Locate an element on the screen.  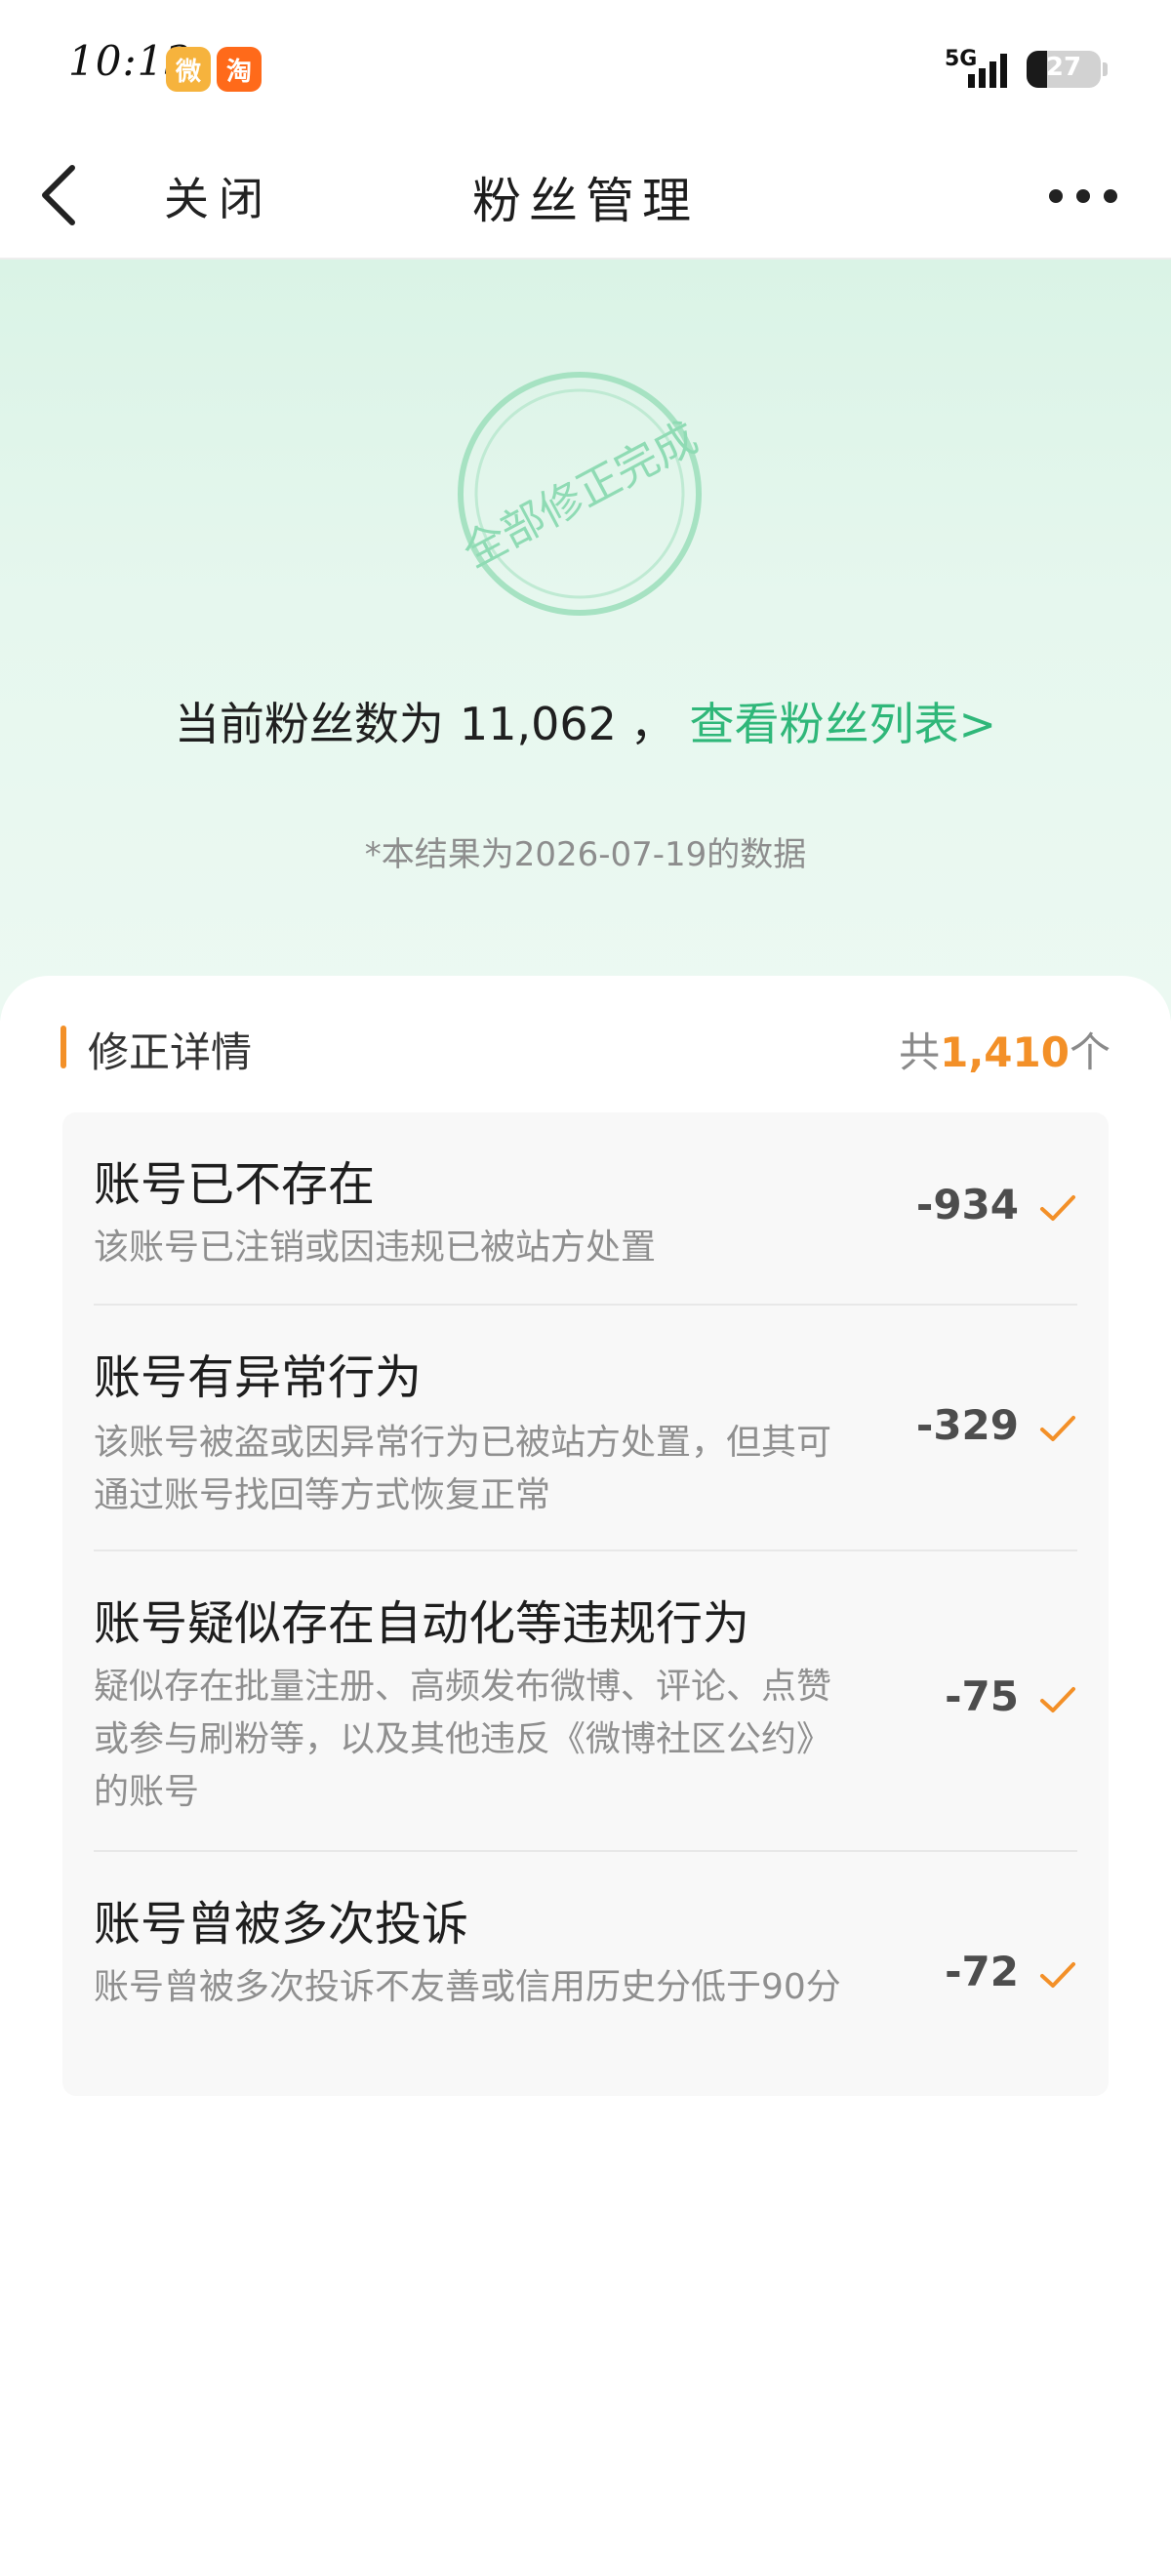
item-title: 账号有异常行为 is located at coordinates (258, 1377).